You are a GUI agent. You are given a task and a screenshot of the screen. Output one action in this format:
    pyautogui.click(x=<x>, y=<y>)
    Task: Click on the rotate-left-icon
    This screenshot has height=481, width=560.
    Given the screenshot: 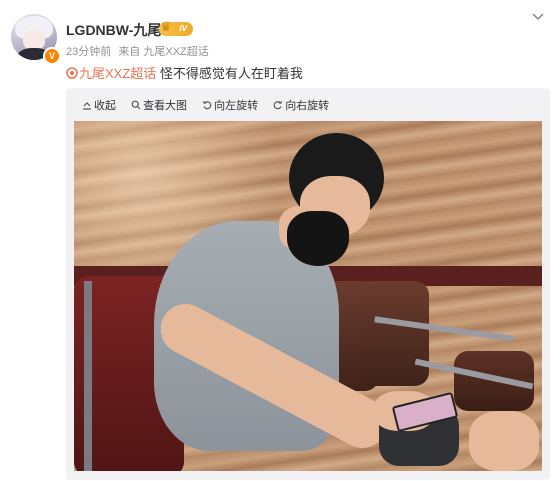 What is the action you would take?
    pyautogui.click(x=207, y=105)
    